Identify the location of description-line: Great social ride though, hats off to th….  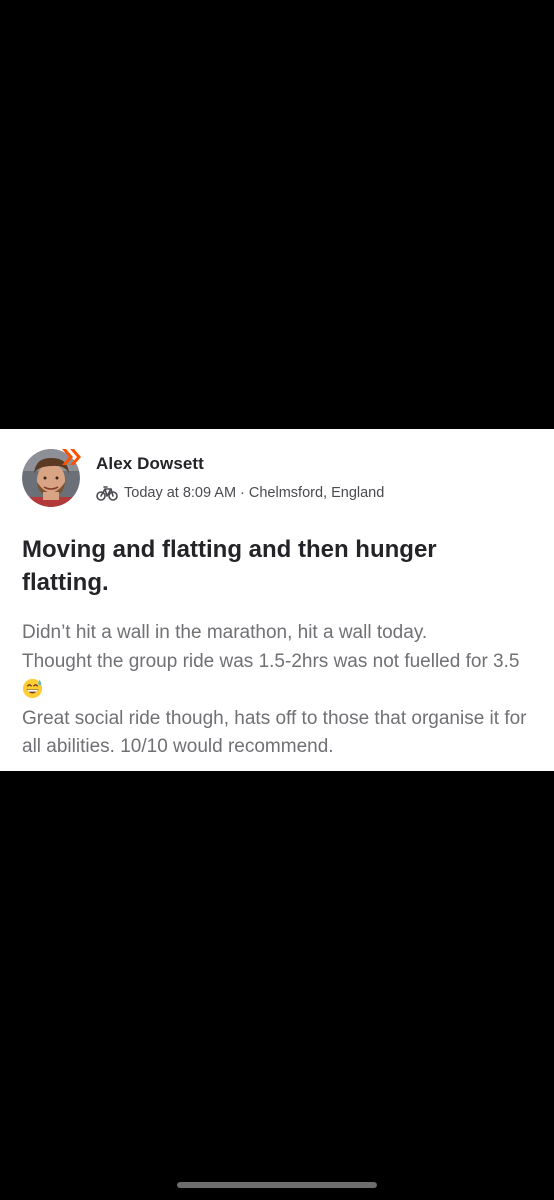
(274, 732).